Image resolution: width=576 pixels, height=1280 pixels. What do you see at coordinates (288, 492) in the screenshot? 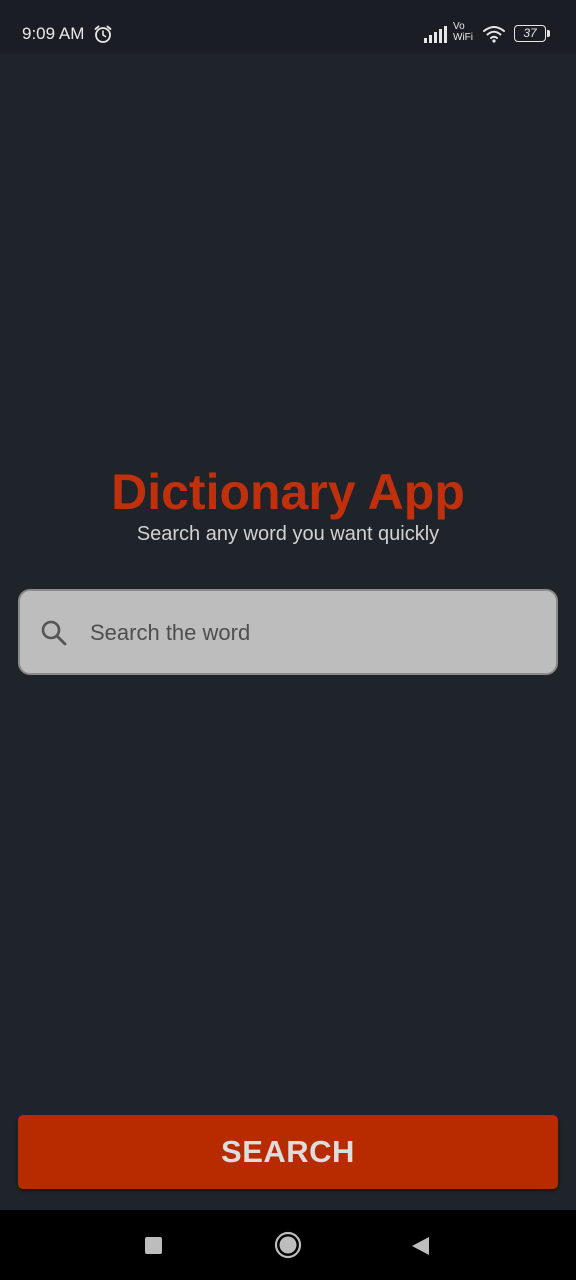
I see `app-title: Dictionary App` at bounding box center [288, 492].